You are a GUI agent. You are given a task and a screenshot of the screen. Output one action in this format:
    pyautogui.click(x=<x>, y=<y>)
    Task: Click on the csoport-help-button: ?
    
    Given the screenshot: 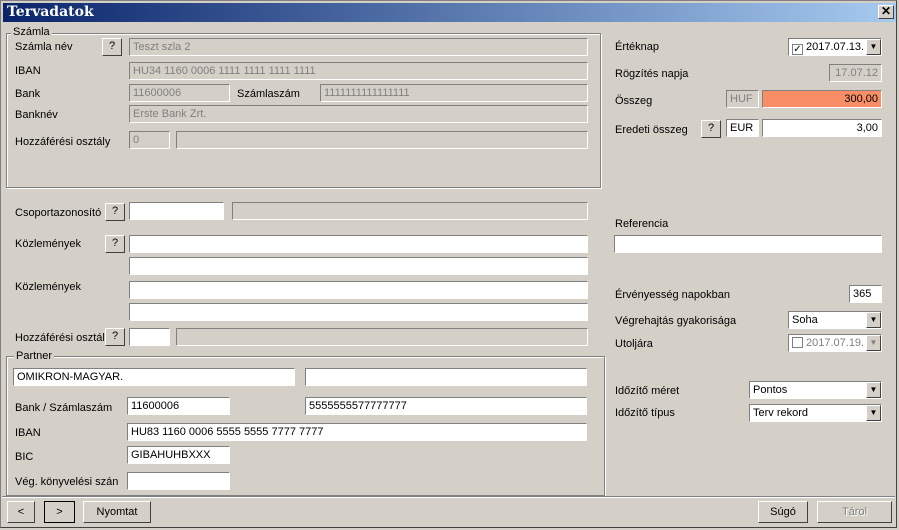 What is the action you would take?
    pyautogui.click(x=115, y=212)
    